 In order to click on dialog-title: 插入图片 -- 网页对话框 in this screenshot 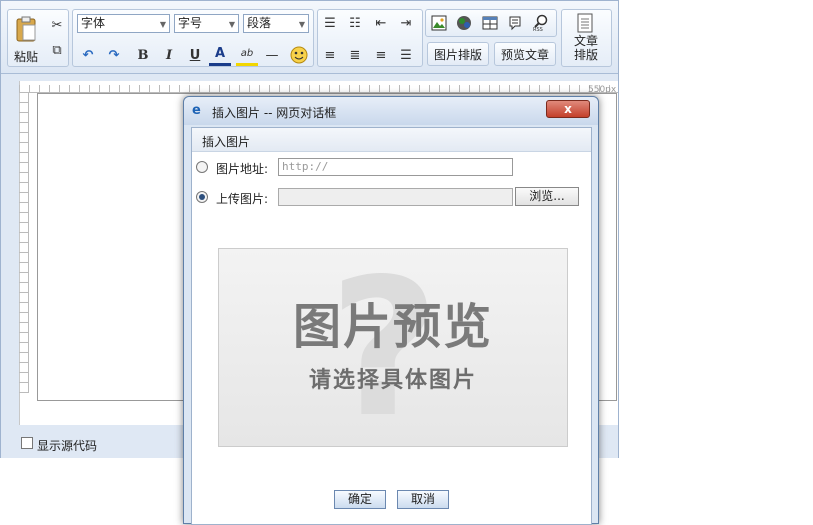, I will do `click(274, 113)`.